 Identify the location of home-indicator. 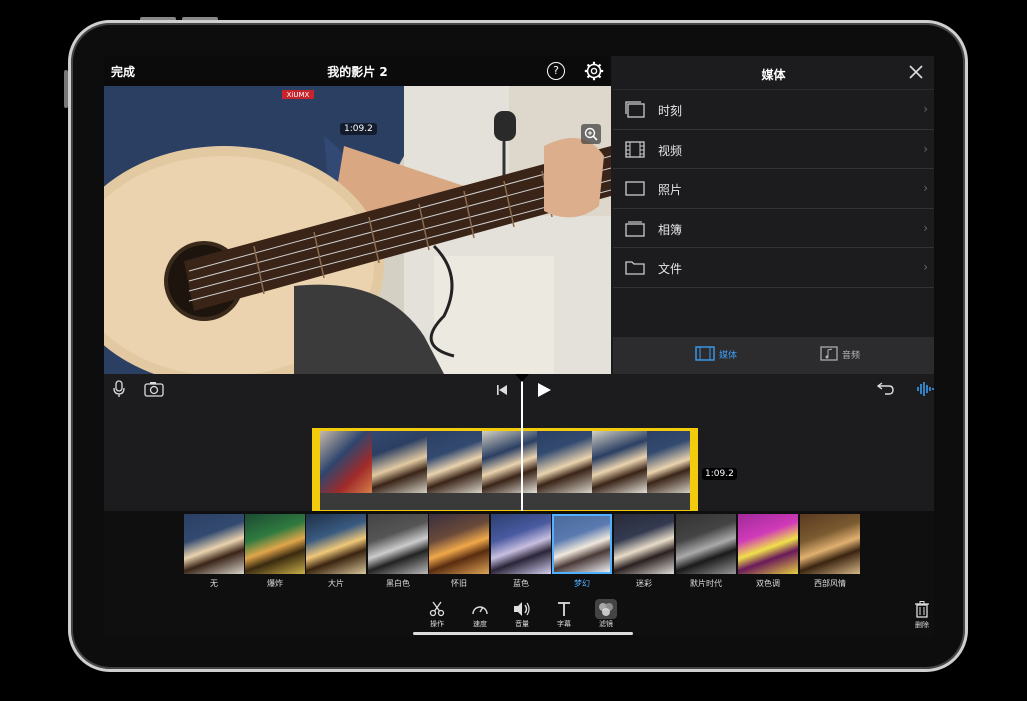
(523, 633).